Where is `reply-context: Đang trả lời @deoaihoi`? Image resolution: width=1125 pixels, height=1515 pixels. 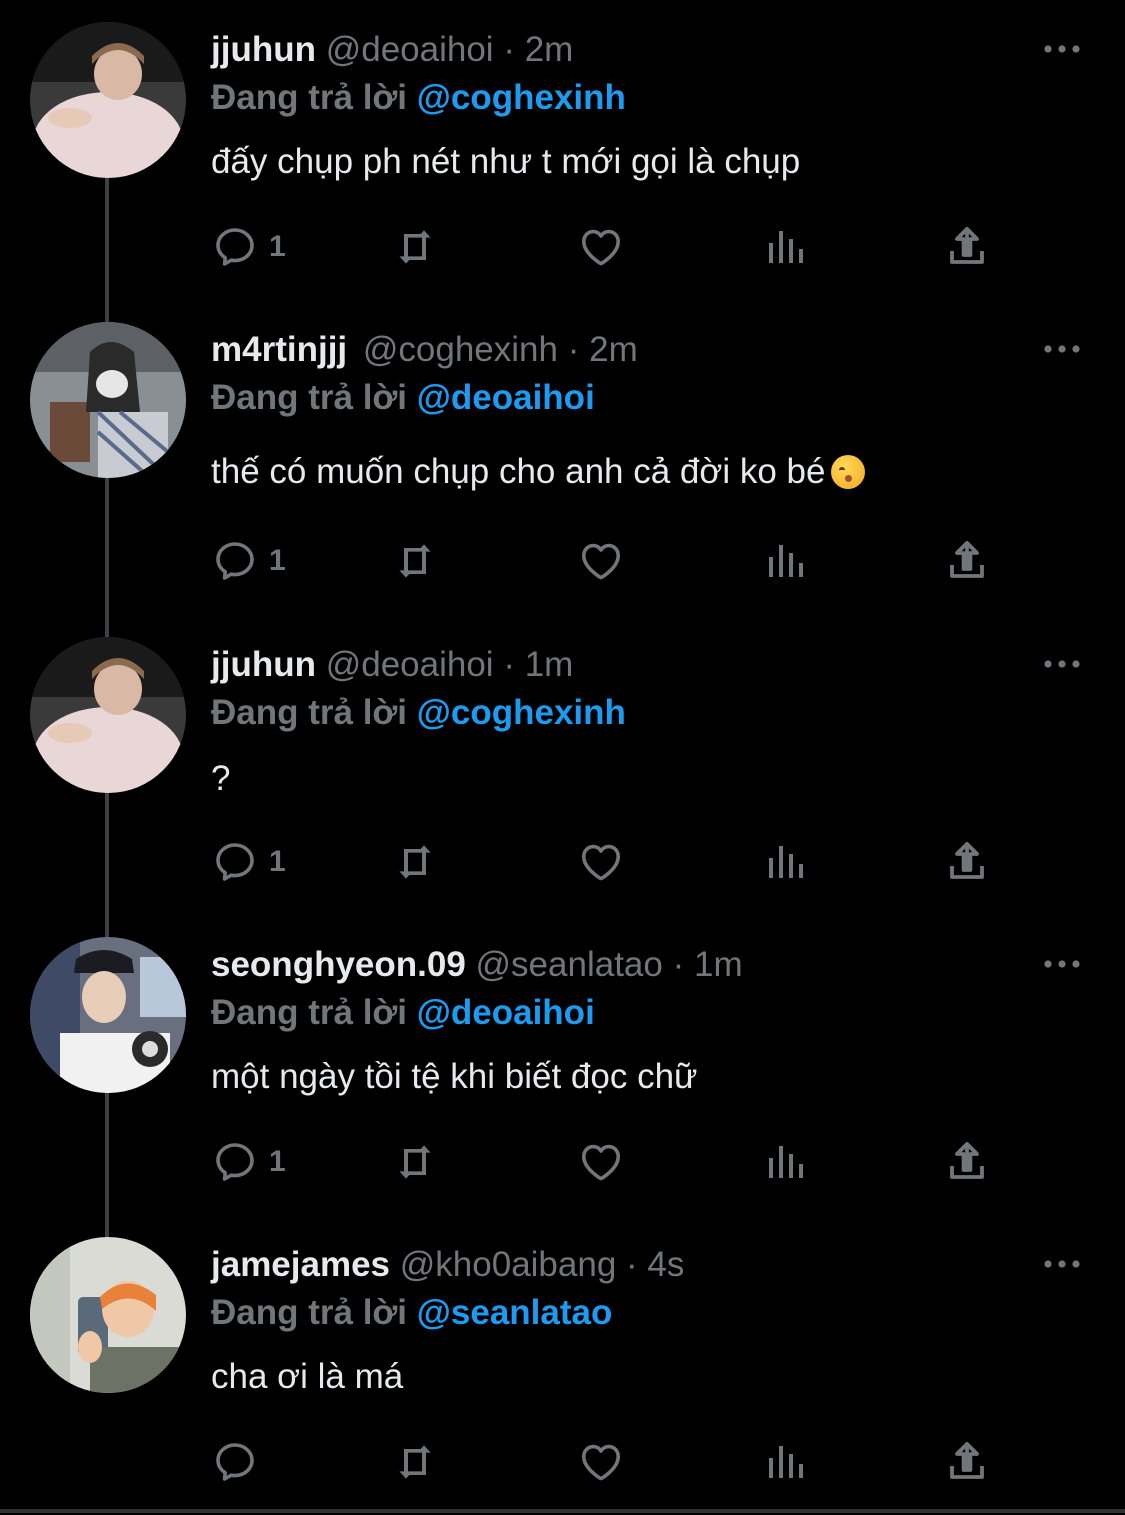
reply-context: Đang trả lời @deoaihoi is located at coordinates (403, 398).